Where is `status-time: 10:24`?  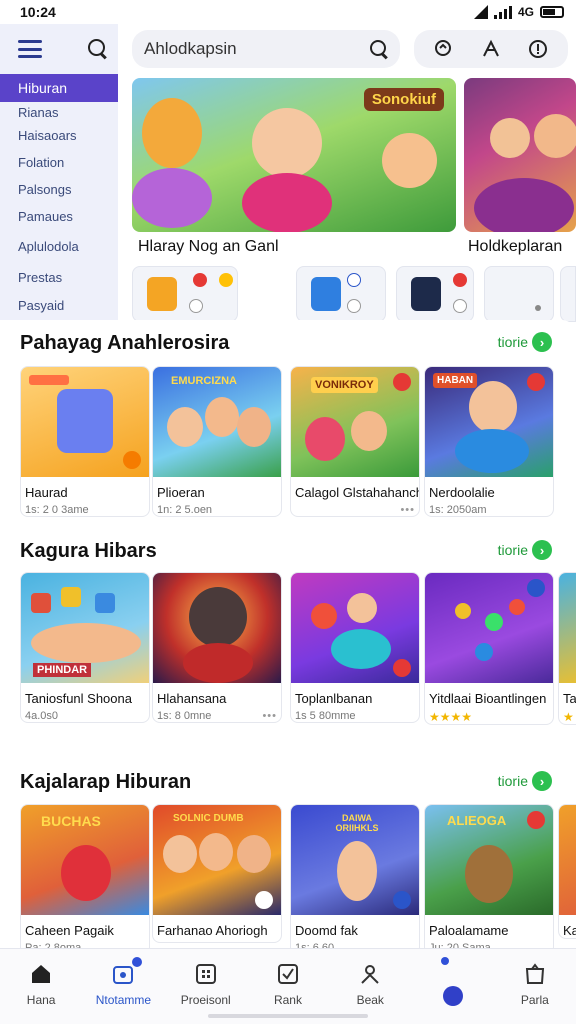
status-time: 10:24 is located at coordinates (38, 12).